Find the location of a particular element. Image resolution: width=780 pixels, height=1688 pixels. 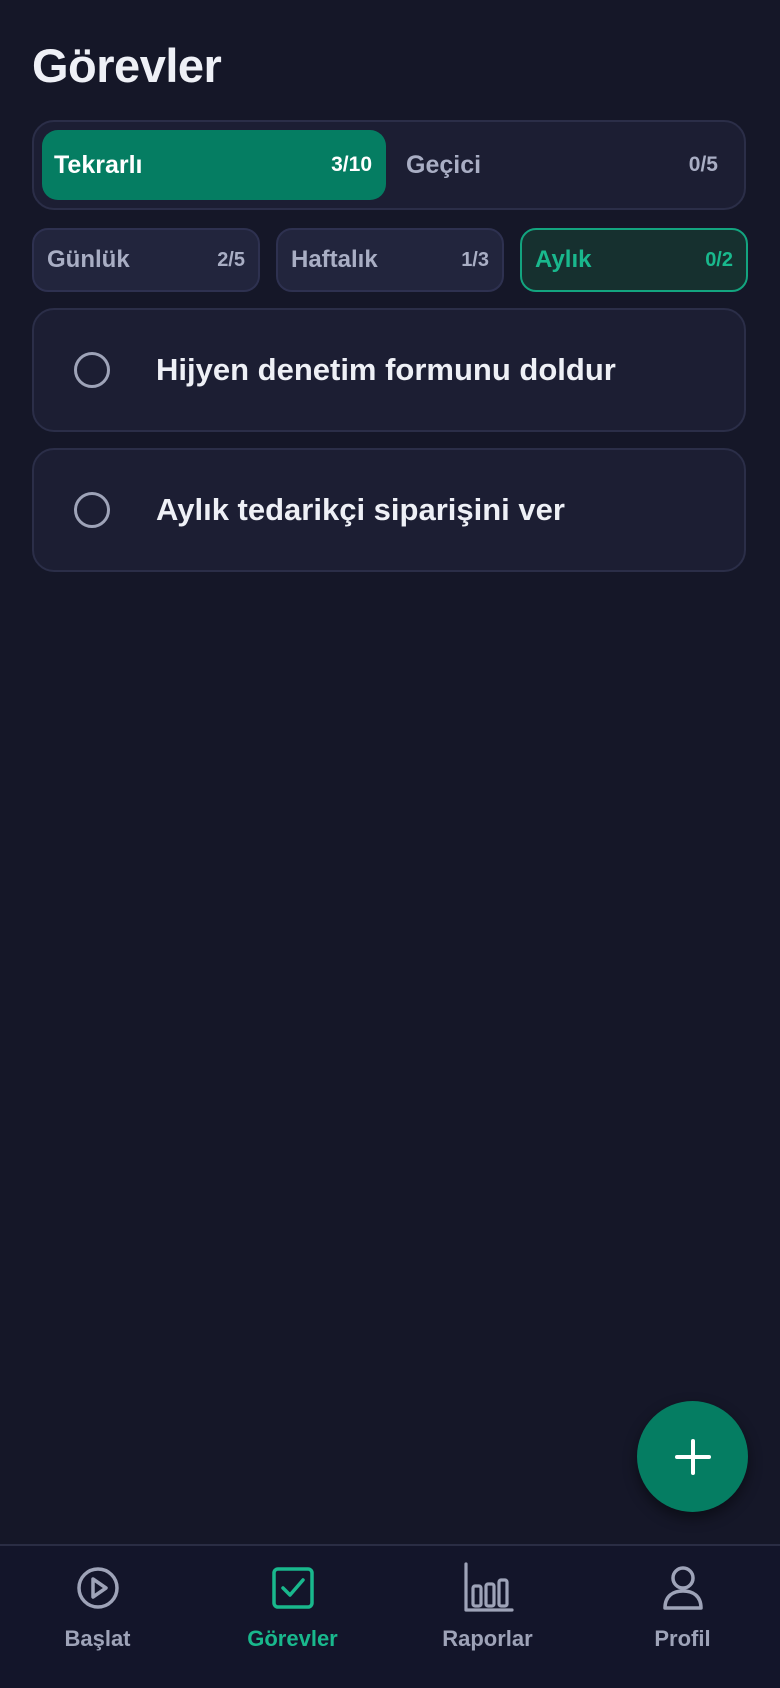

bottom-navigation: Başlat Görevler Raporlar Profil is located at coordinates (390, 1616).